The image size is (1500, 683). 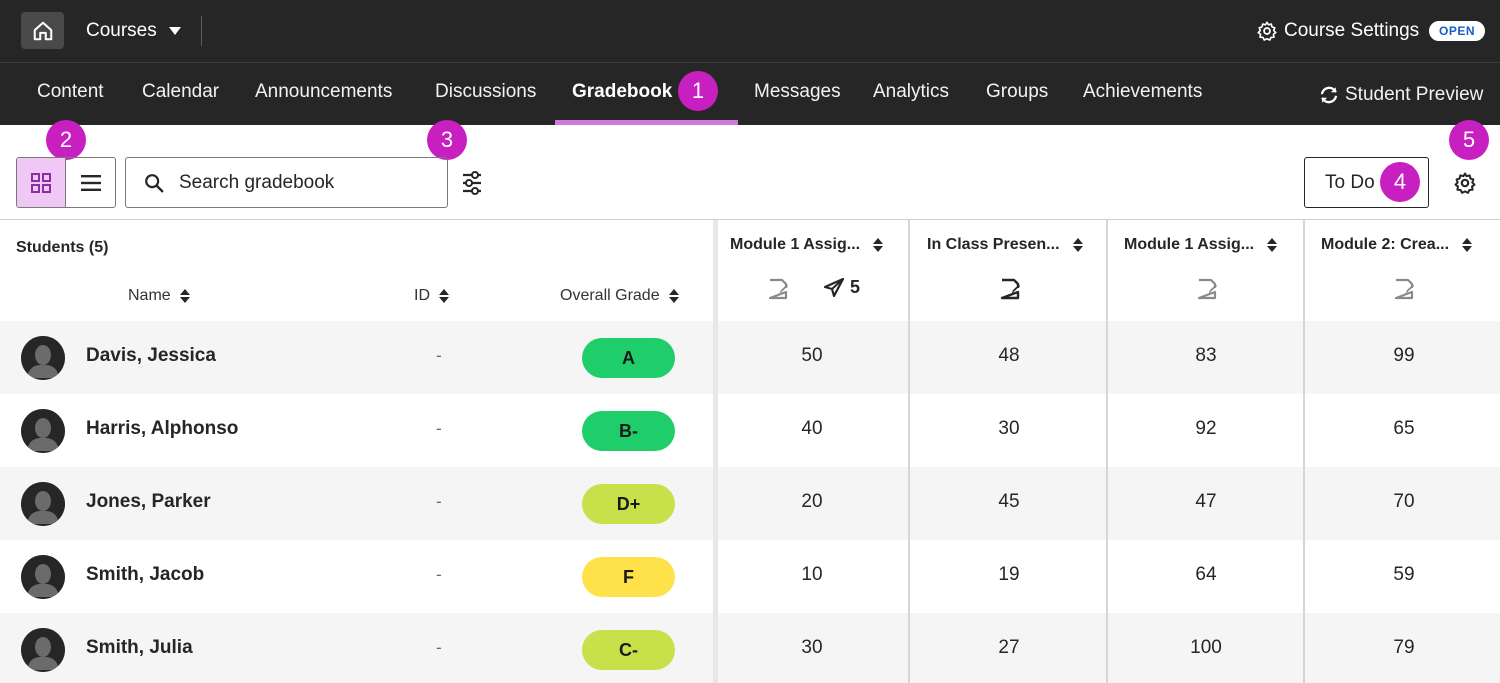 What do you see at coordinates (180, 95) in the screenshot?
I see `tab-calendar: Calendar` at bounding box center [180, 95].